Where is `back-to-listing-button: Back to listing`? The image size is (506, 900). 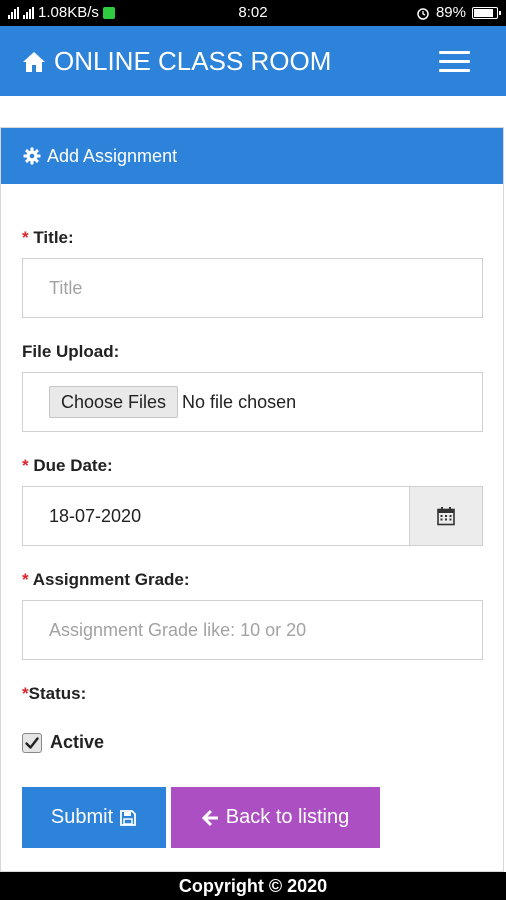 back-to-listing-button: Back to listing is located at coordinates (275, 817).